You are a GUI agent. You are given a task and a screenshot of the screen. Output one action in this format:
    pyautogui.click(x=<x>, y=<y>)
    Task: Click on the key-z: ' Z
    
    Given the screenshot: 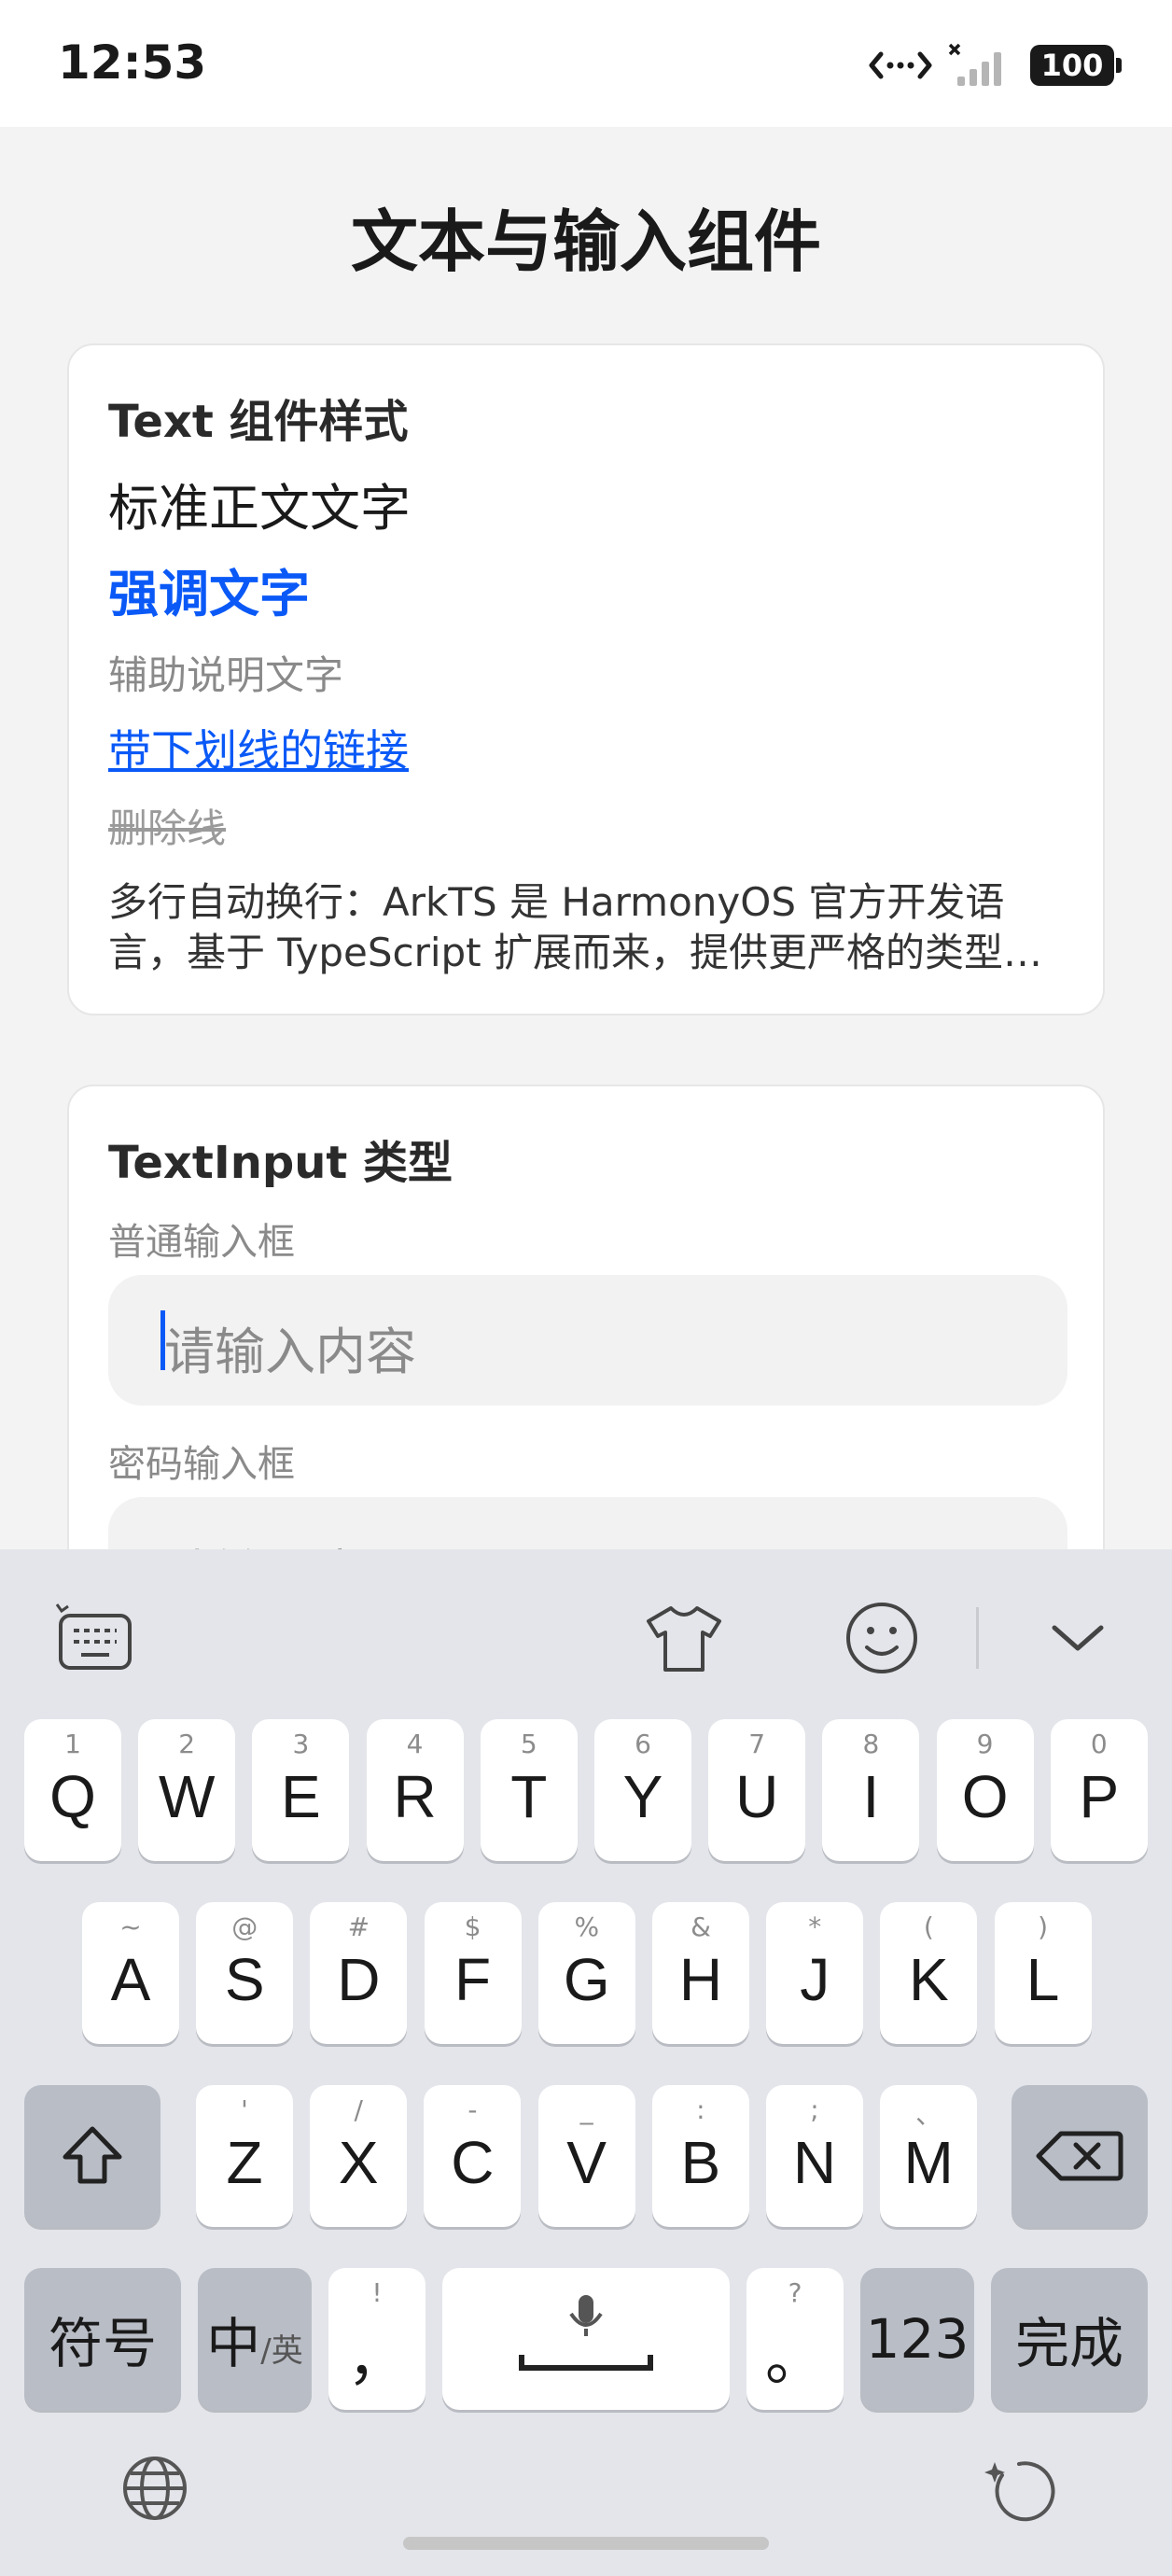 What is the action you would take?
    pyautogui.click(x=244, y=2156)
    